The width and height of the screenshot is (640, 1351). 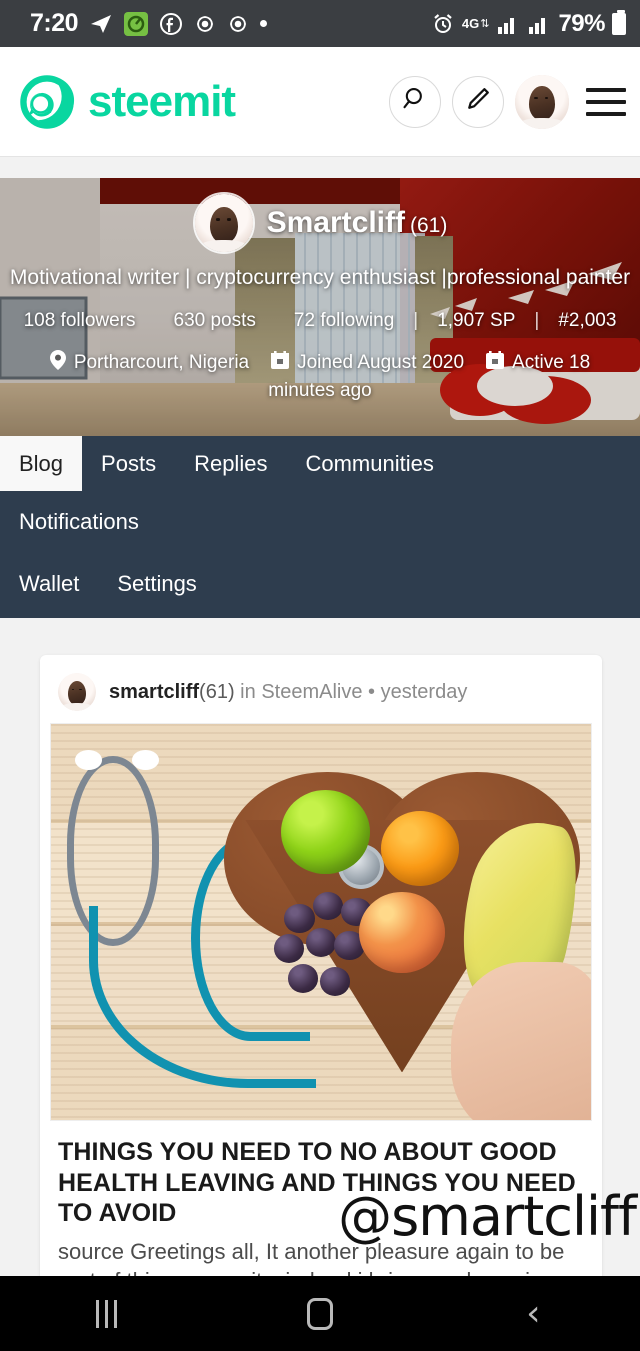 I want to click on profile-nav-row-2: Notifications, so click(x=79, y=522).